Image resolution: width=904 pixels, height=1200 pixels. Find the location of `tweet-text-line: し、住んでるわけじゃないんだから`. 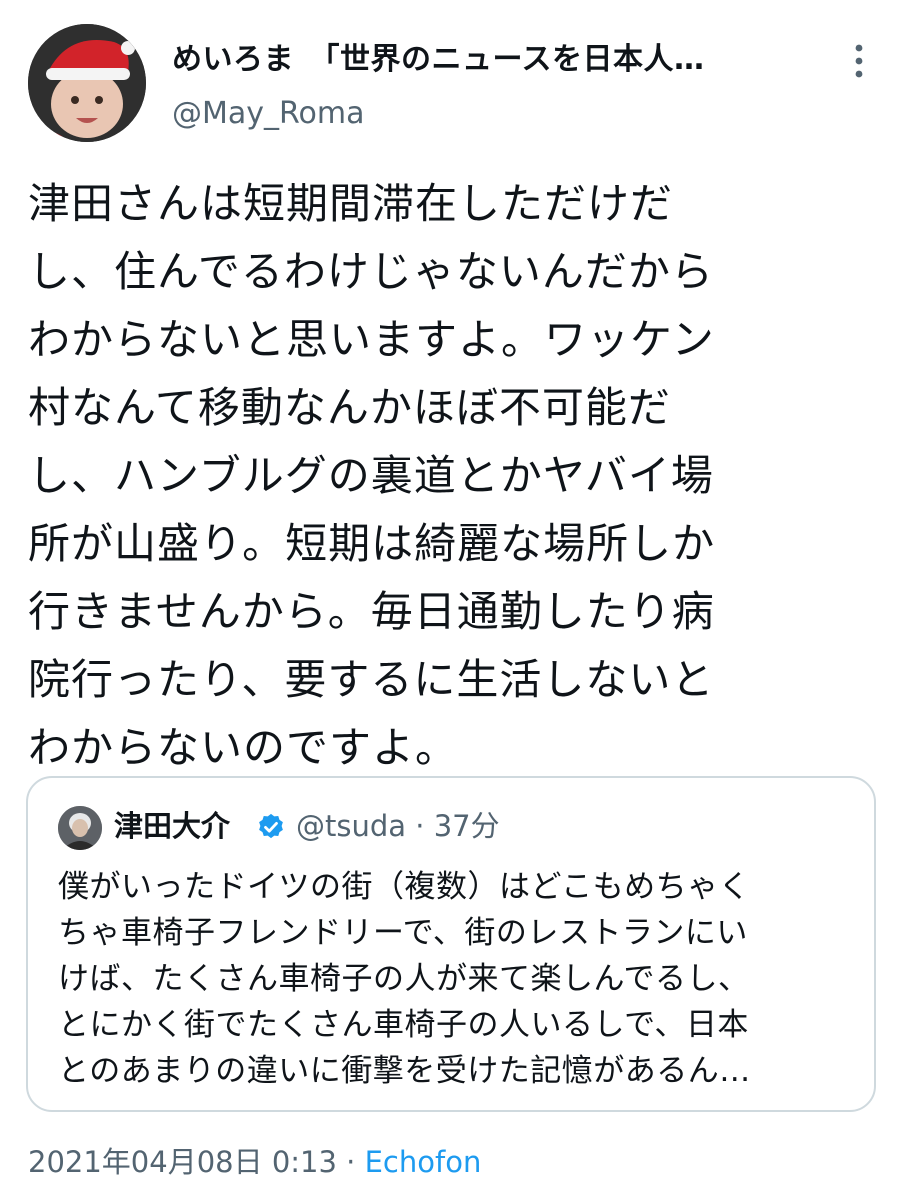

tweet-text-line: し、住んでるわけじゃないんだから is located at coordinates (371, 271).